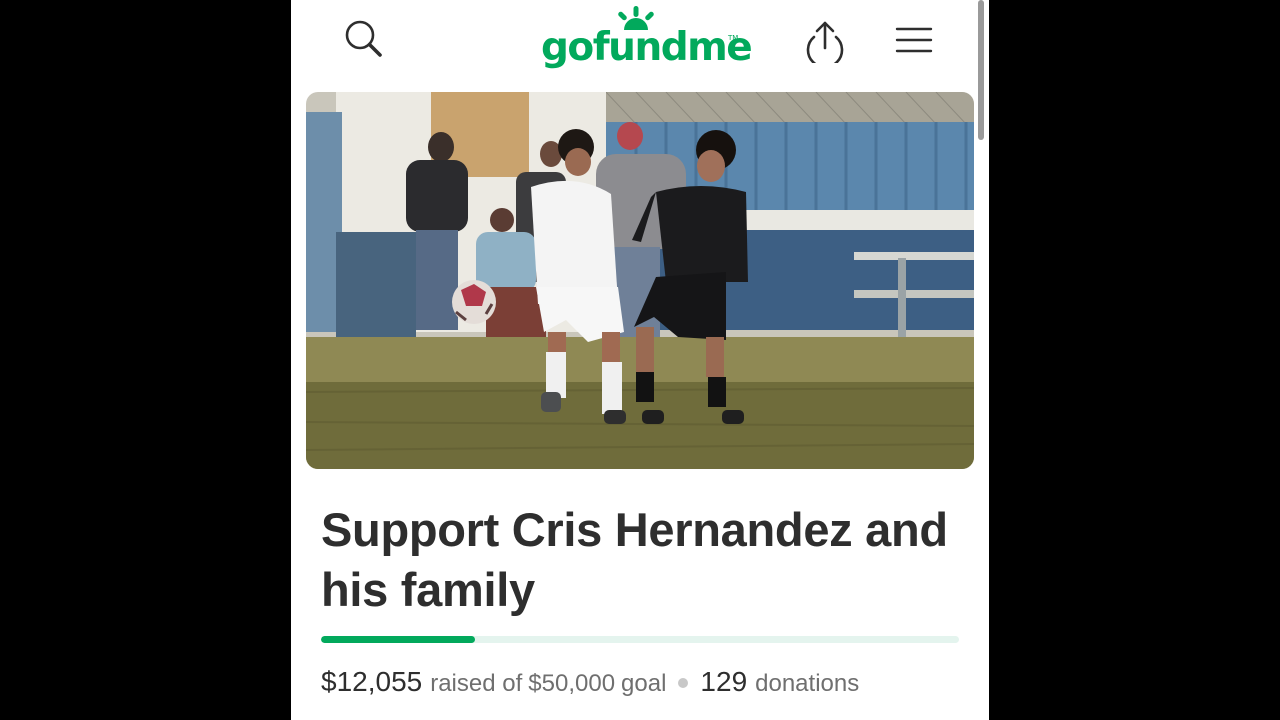  I want to click on top-navigation-bar: gofundme TM, so click(640, 42).